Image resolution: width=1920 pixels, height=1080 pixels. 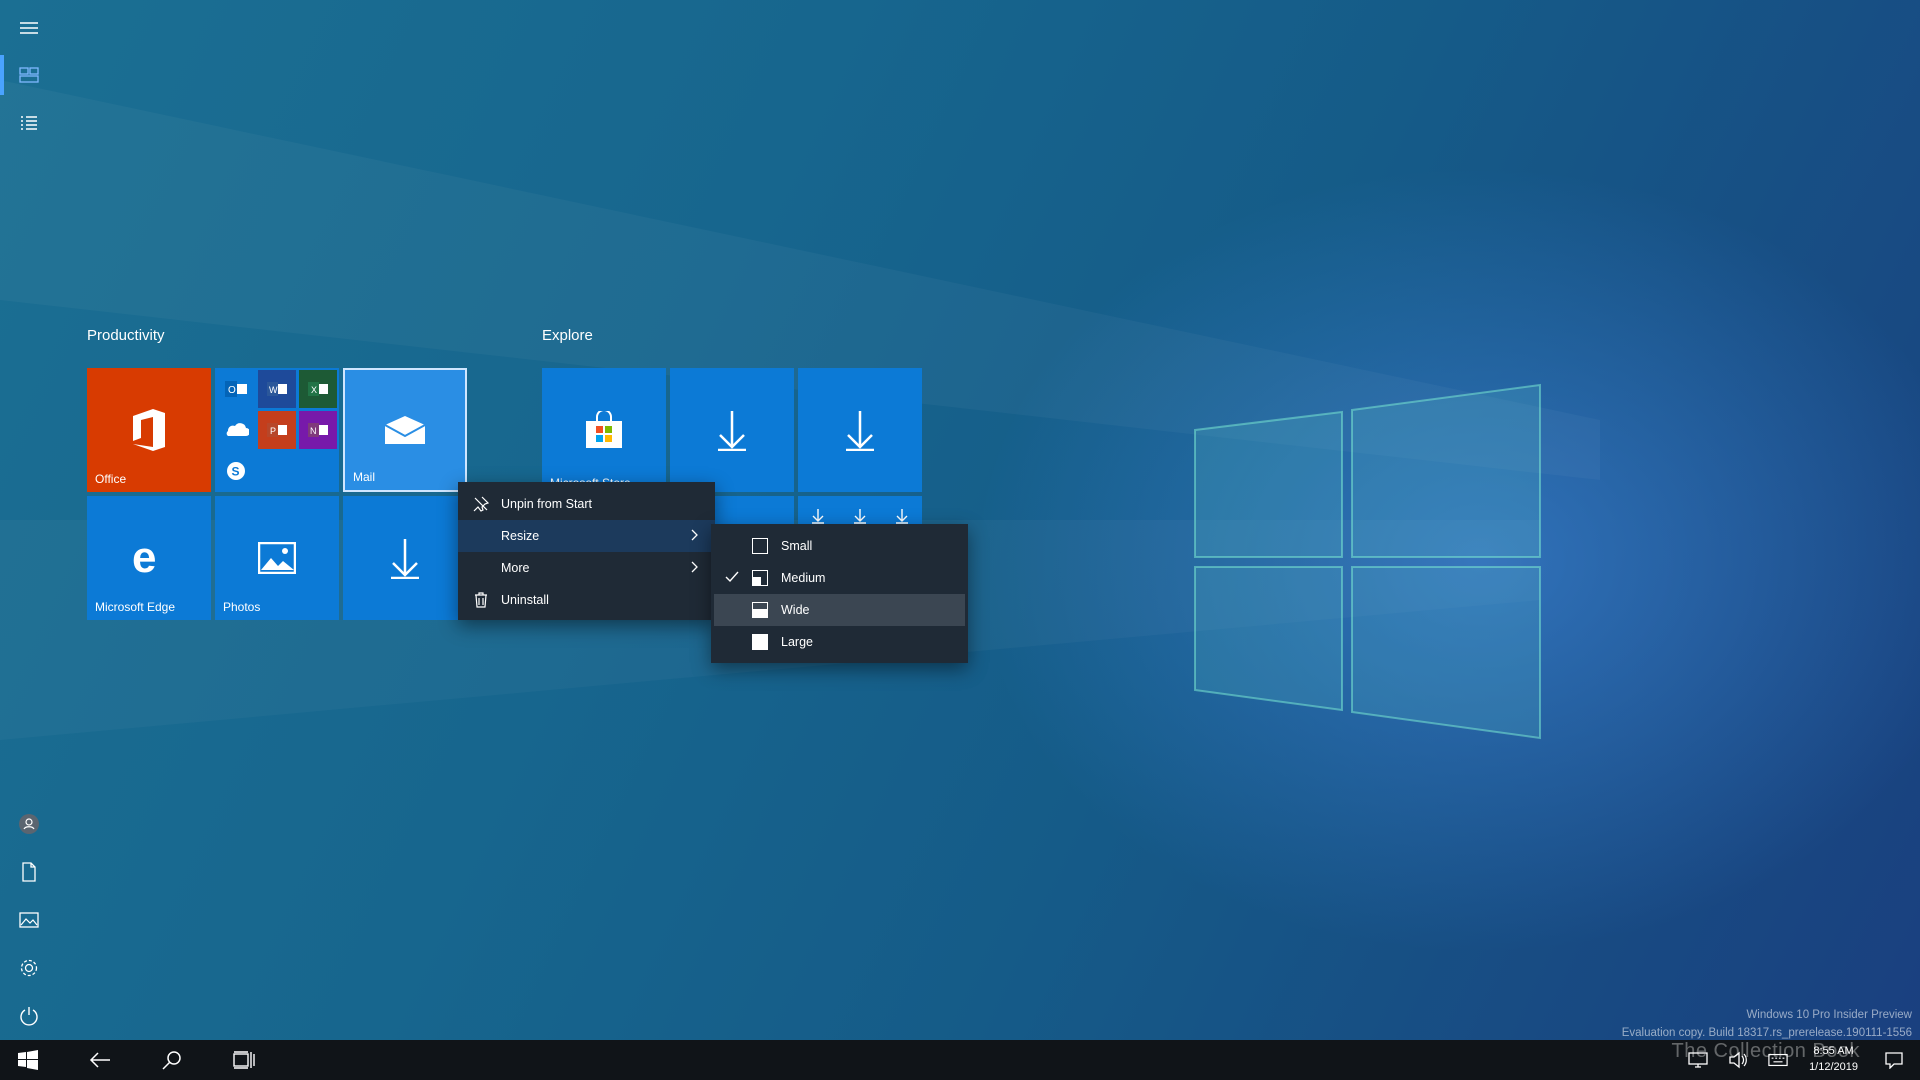 I want to click on back-arrow-icon, so click(x=99, y=1060).